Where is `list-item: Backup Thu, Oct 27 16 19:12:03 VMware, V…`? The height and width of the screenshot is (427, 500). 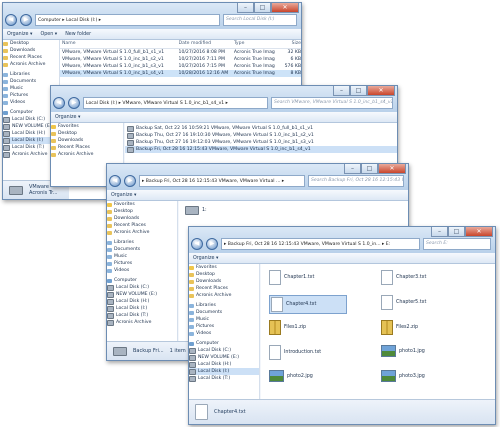
list-item: Backup Thu, Oct 27 16 19:12:03 VMware, V… is located at coordinates (261, 142).